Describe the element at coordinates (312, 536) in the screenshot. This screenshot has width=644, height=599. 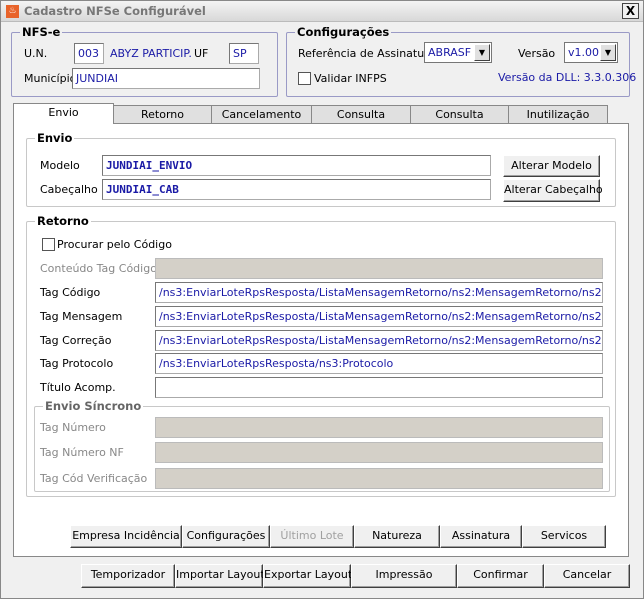
I see `ultimo-lote-button: Último Lote` at that location.